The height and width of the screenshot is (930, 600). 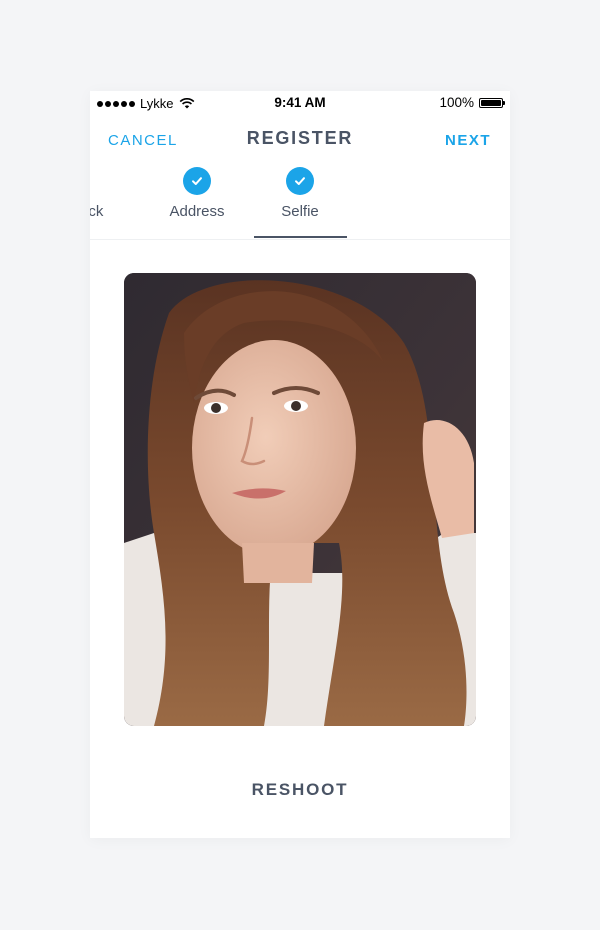 I want to click on navigation-bar: CANCEL REGISTER NEXT, so click(x=300, y=139).